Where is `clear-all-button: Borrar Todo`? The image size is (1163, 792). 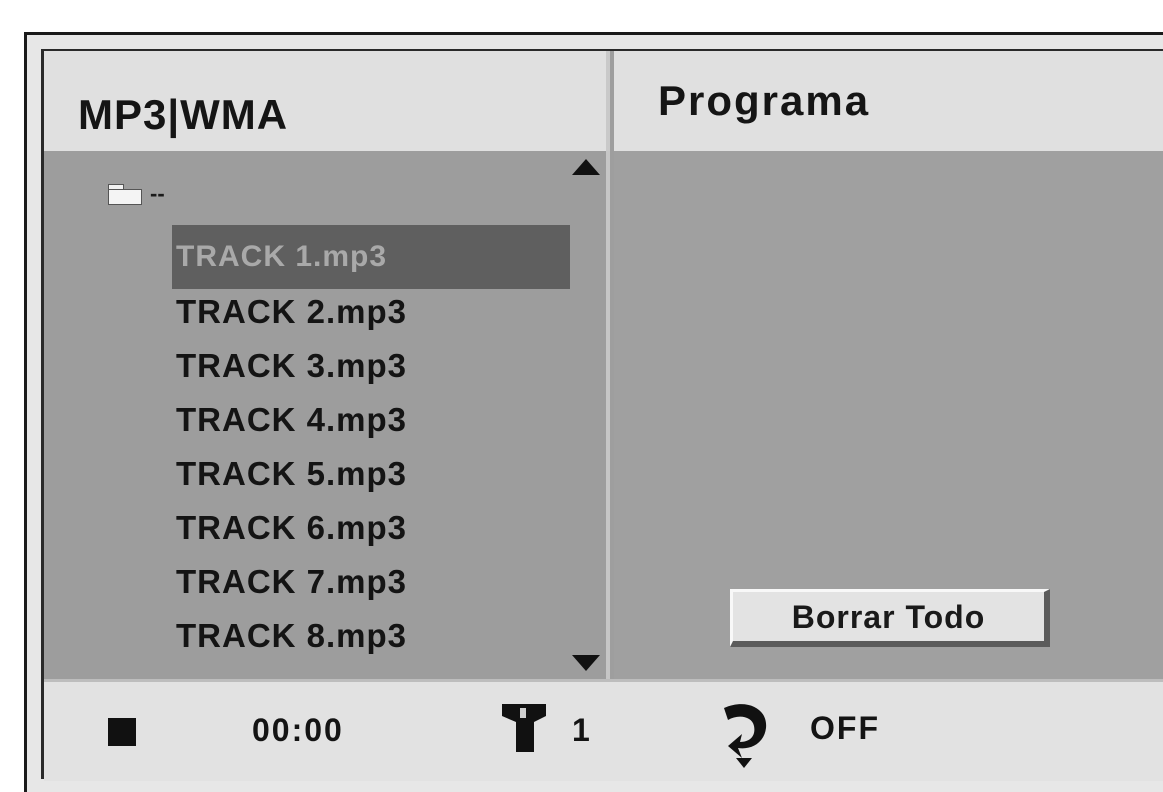 clear-all-button: Borrar Todo is located at coordinates (890, 618).